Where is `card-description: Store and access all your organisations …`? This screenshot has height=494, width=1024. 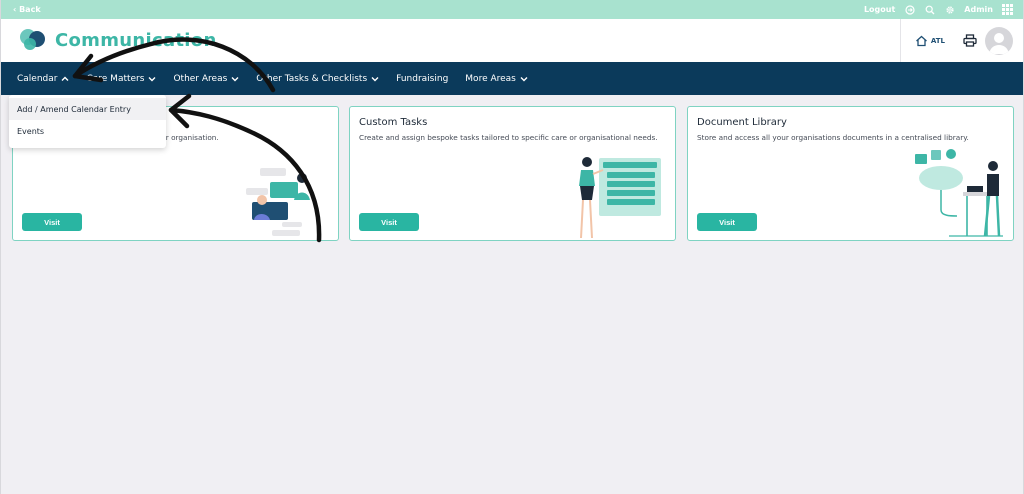
card-description: Store and access all your organisations … is located at coordinates (833, 137).